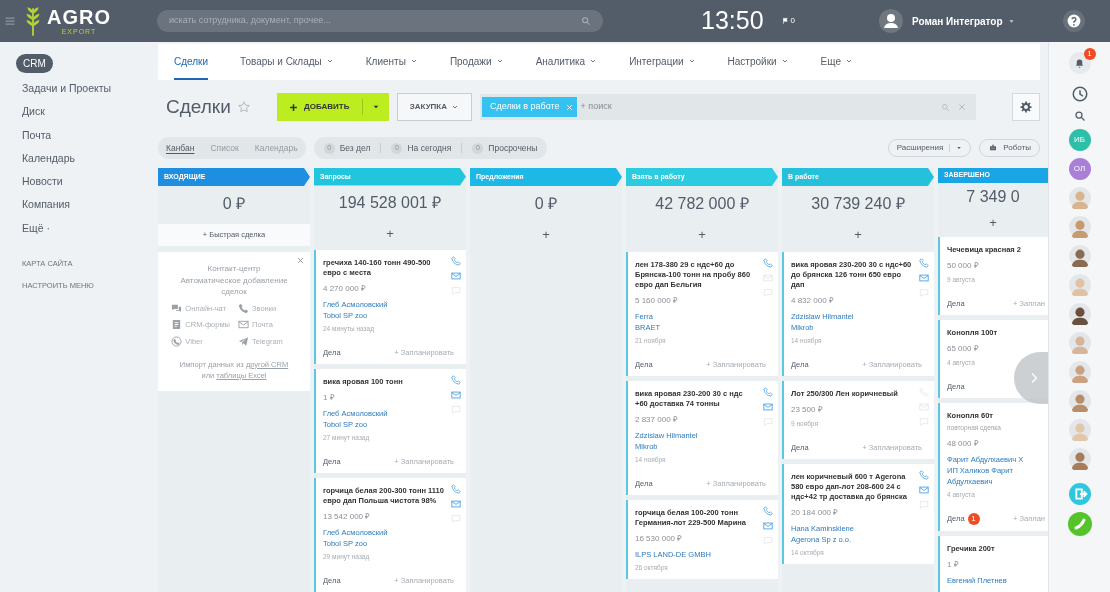  I want to click on star-icon, so click(243, 107).